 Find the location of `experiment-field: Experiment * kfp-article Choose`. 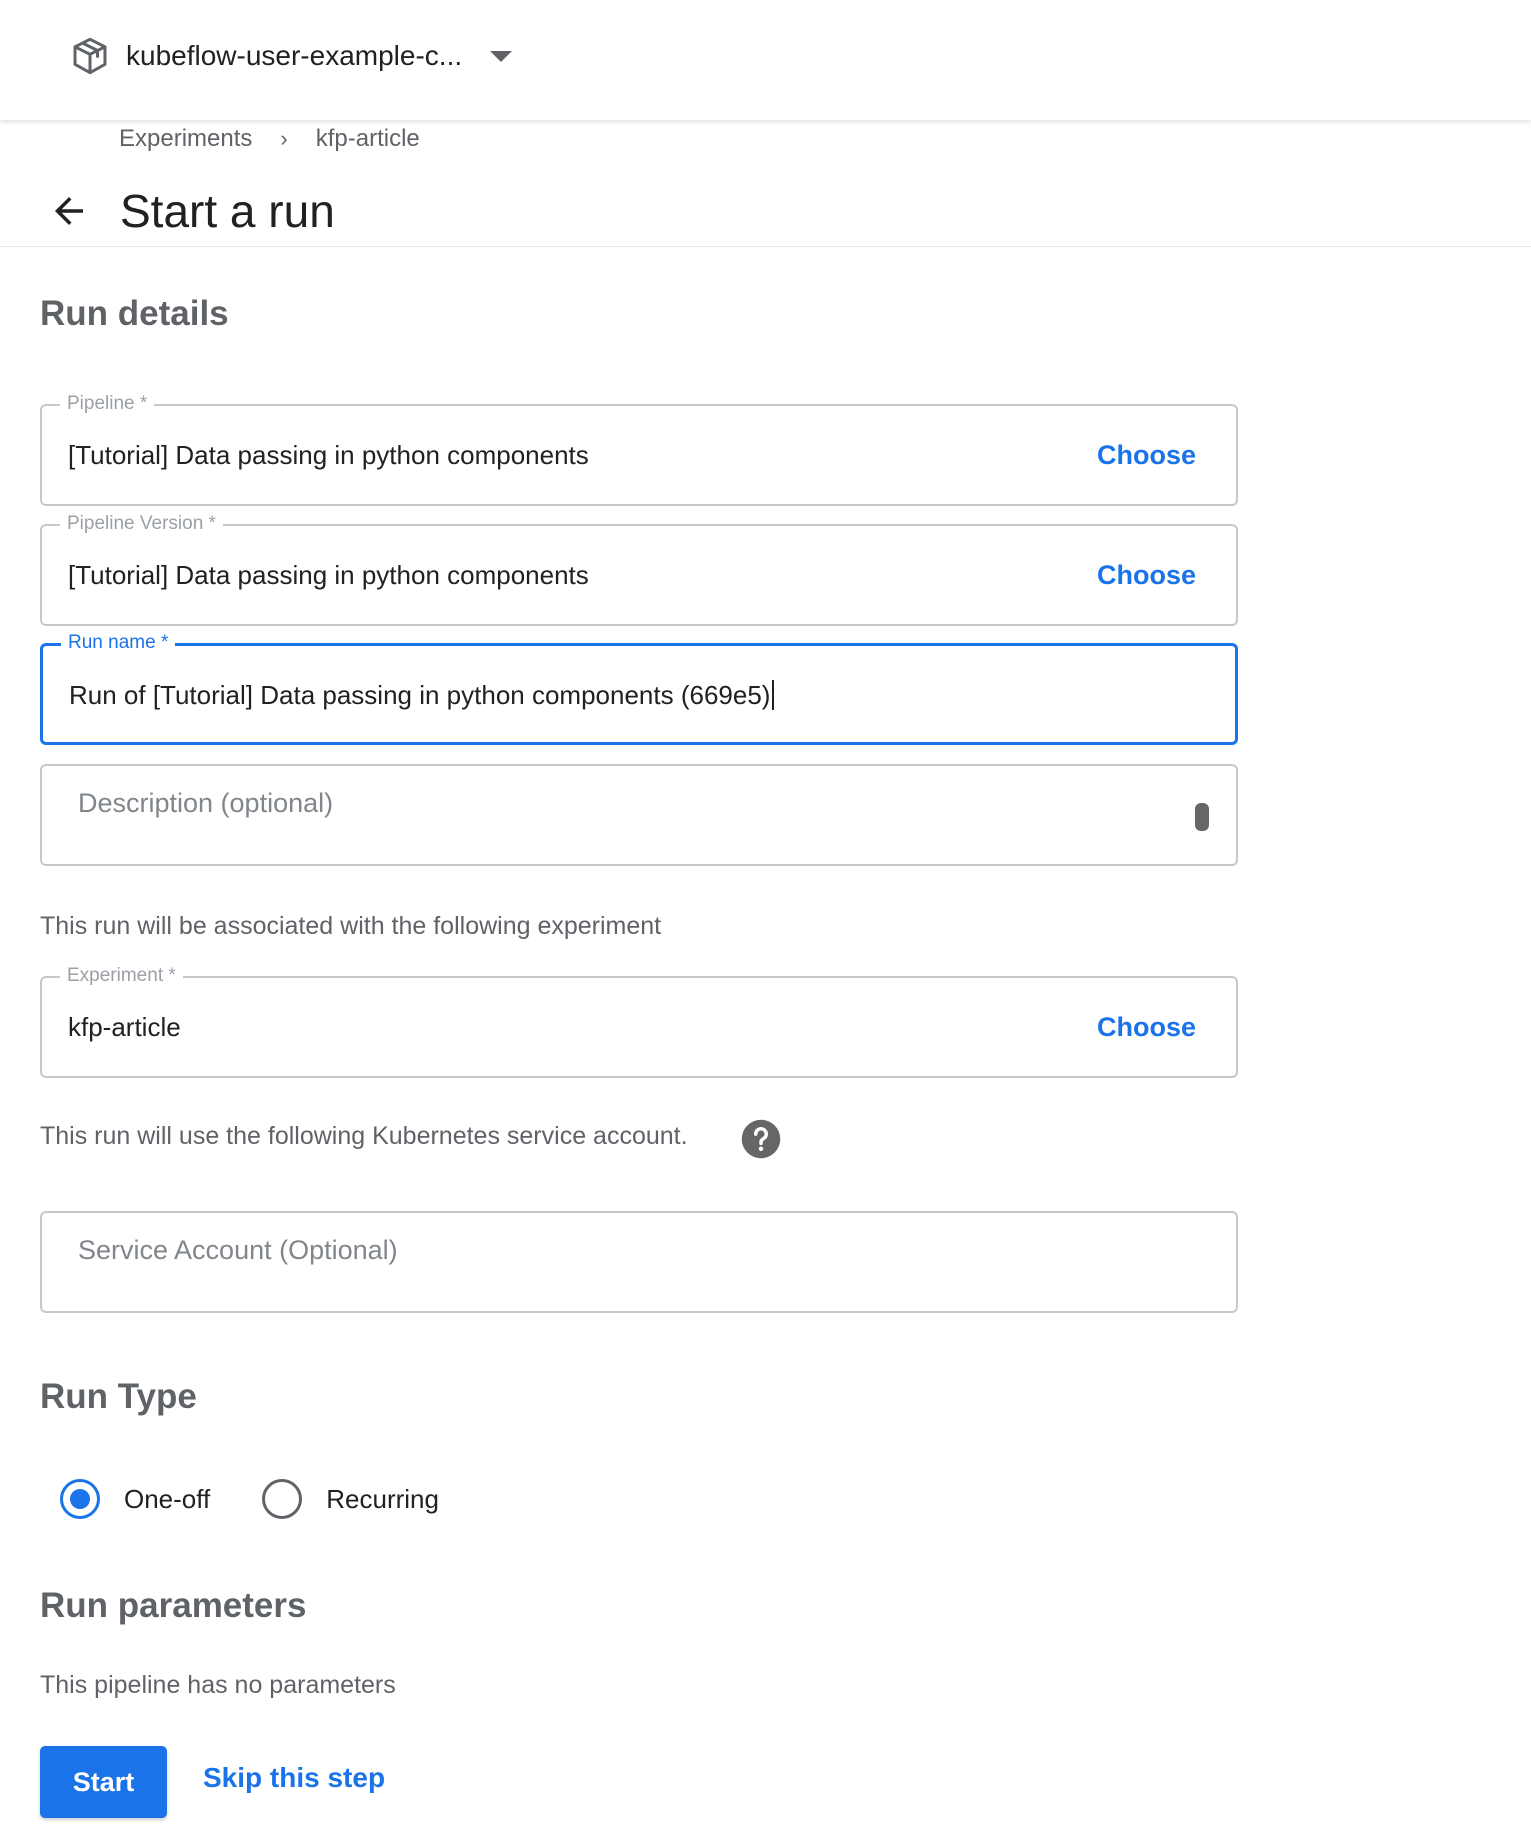

experiment-field: Experiment * kfp-article Choose is located at coordinates (639, 1021).